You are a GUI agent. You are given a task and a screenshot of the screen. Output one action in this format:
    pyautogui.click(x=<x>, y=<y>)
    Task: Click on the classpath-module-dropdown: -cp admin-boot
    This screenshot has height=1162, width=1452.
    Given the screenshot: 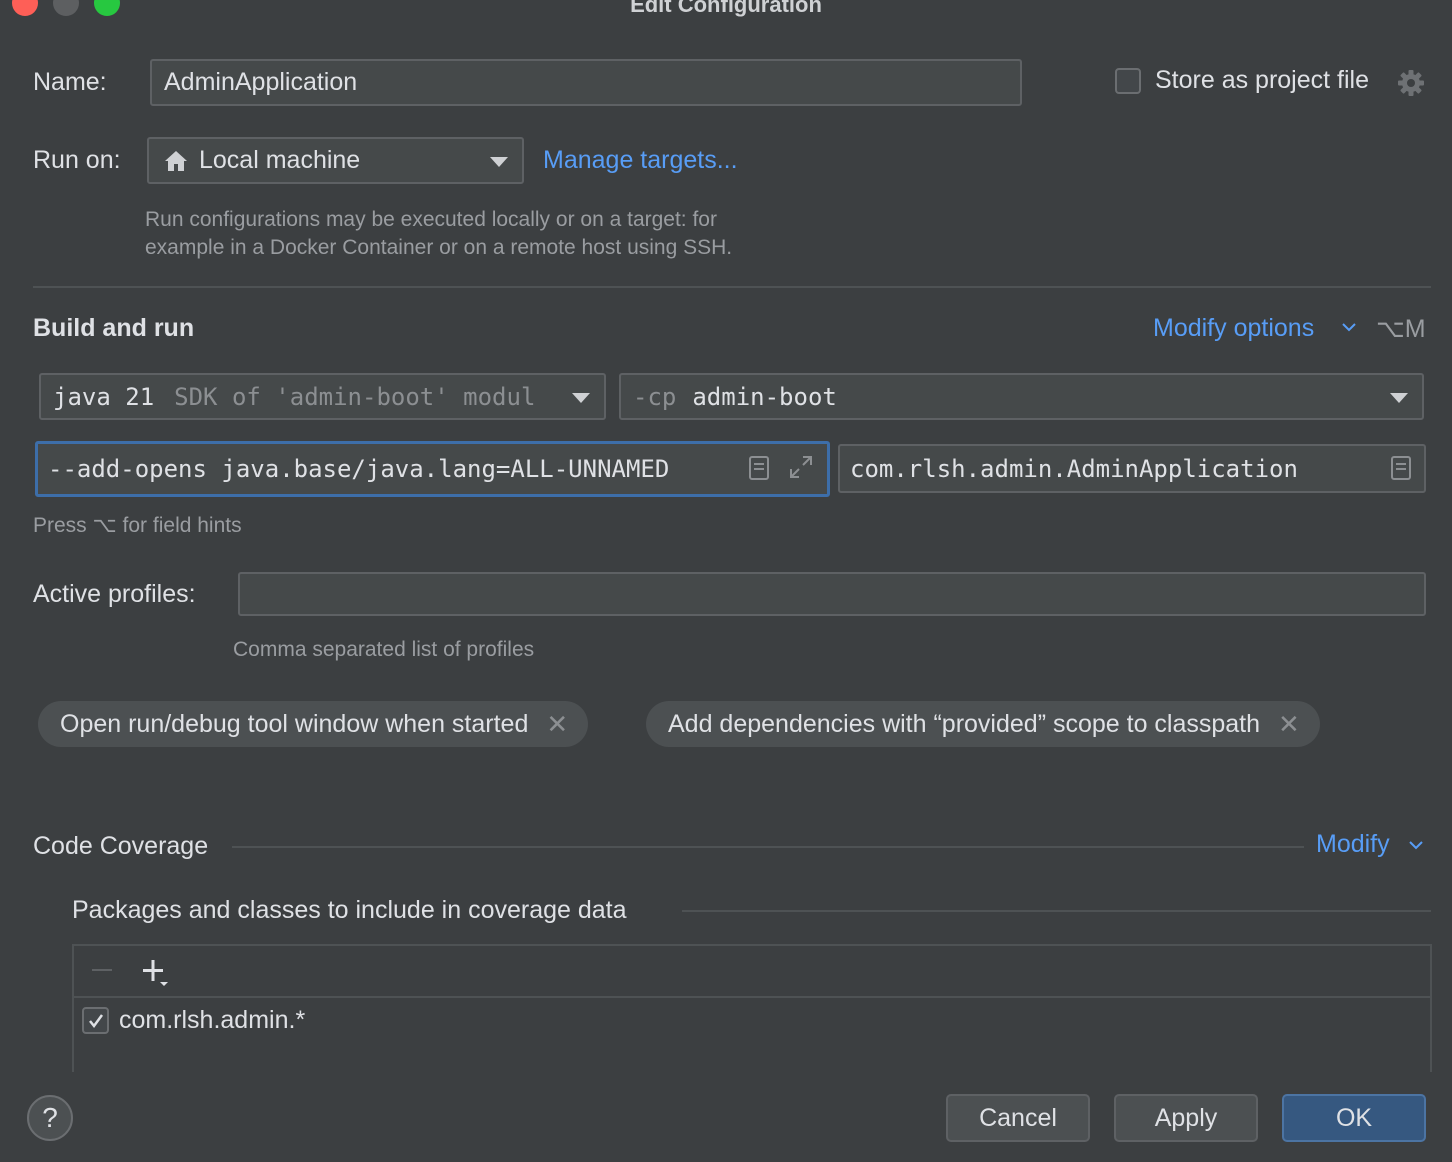 What is the action you would take?
    pyautogui.click(x=1021, y=396)
    